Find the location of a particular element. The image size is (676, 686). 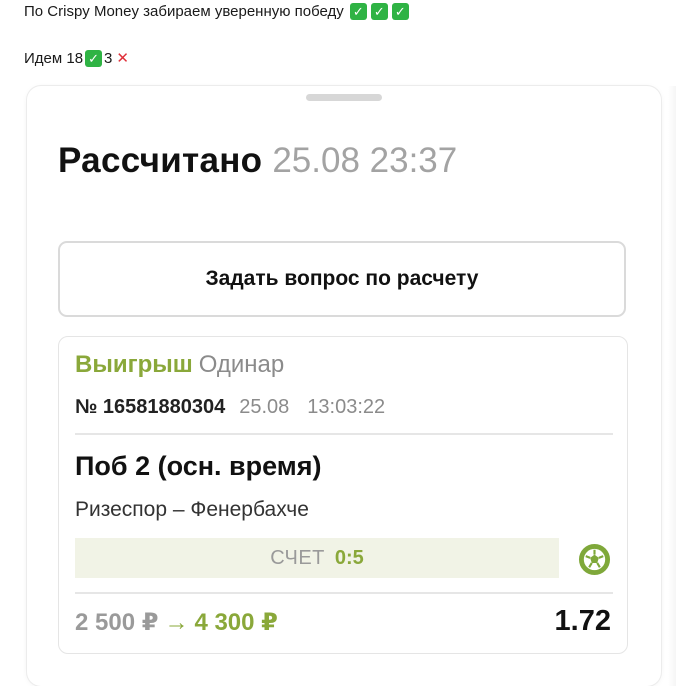

sheet-title: Рассчитано 25.08 23:37 is located at coordinates (257, 161).